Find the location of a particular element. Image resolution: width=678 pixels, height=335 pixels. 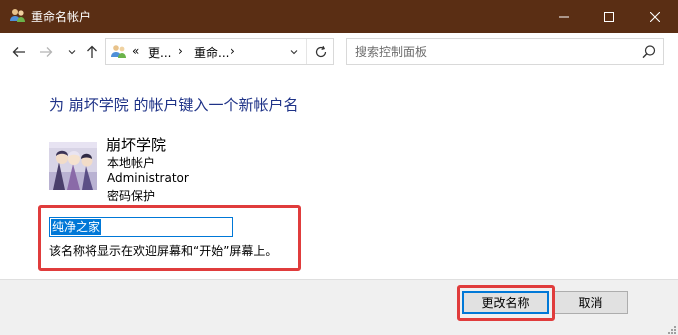

cancel-button: 取消 is located at coordinates (590, 302).